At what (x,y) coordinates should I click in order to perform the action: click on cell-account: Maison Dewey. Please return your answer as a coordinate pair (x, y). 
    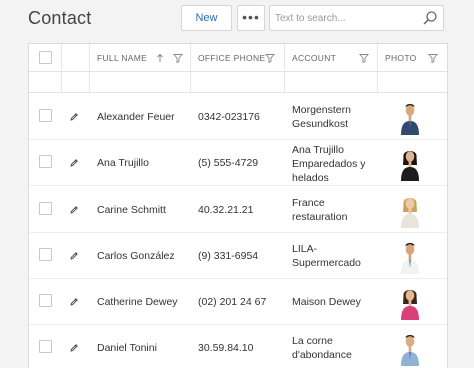
    Looking at the image, I should click on (326, 302).